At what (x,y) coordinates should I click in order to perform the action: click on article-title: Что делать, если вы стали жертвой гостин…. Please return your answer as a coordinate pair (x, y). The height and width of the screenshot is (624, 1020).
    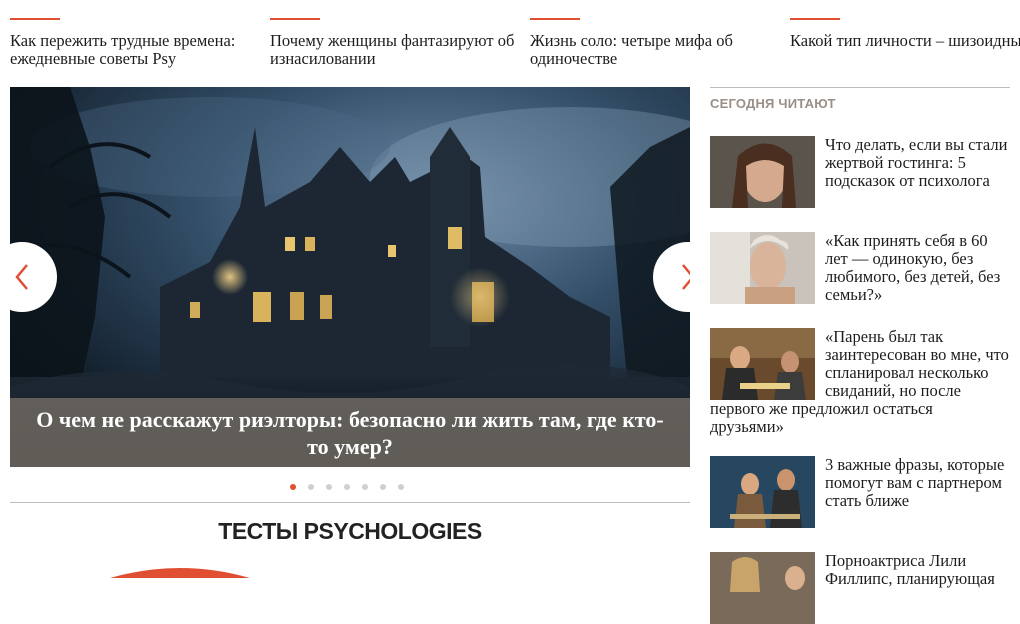
    Looking at the image, I should click on (916, 162).